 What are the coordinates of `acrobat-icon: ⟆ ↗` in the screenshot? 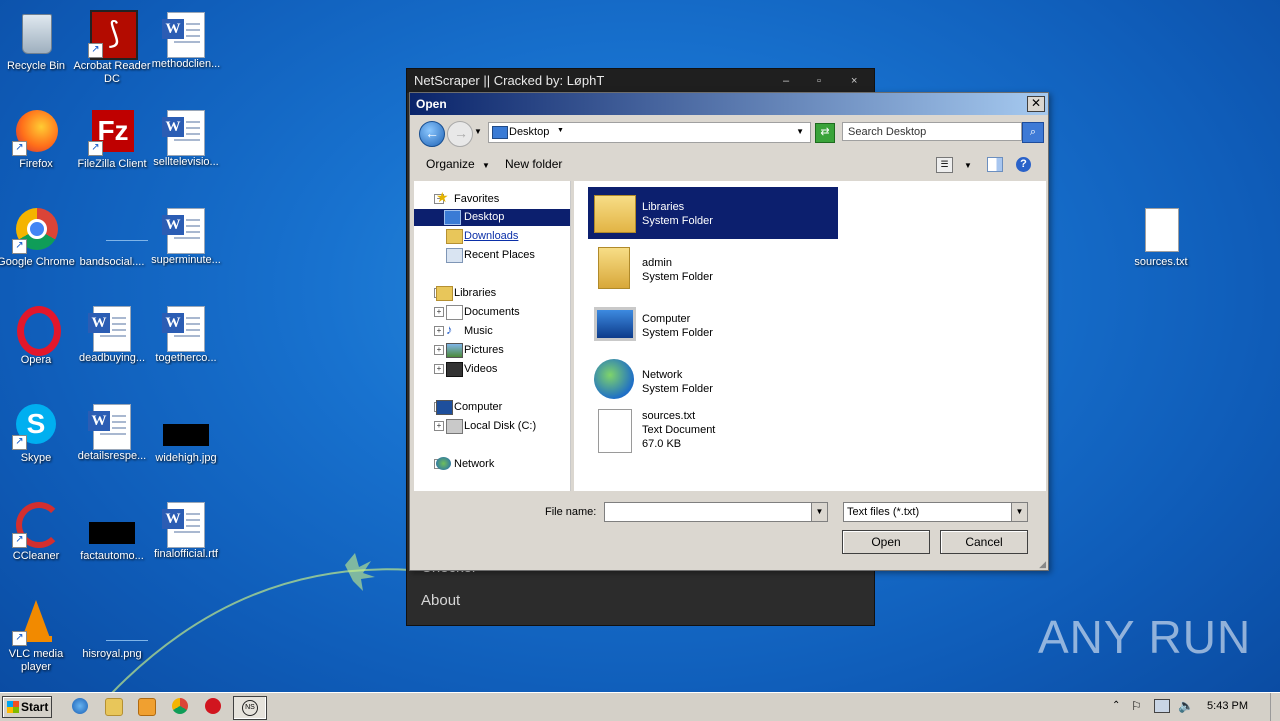 It's located at (113, 35).